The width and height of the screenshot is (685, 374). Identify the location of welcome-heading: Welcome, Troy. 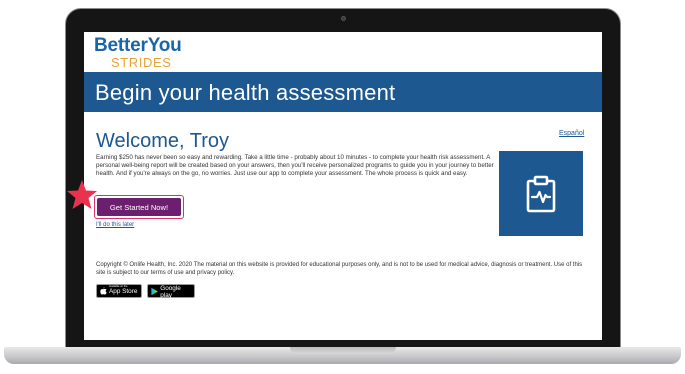
(162, 141).